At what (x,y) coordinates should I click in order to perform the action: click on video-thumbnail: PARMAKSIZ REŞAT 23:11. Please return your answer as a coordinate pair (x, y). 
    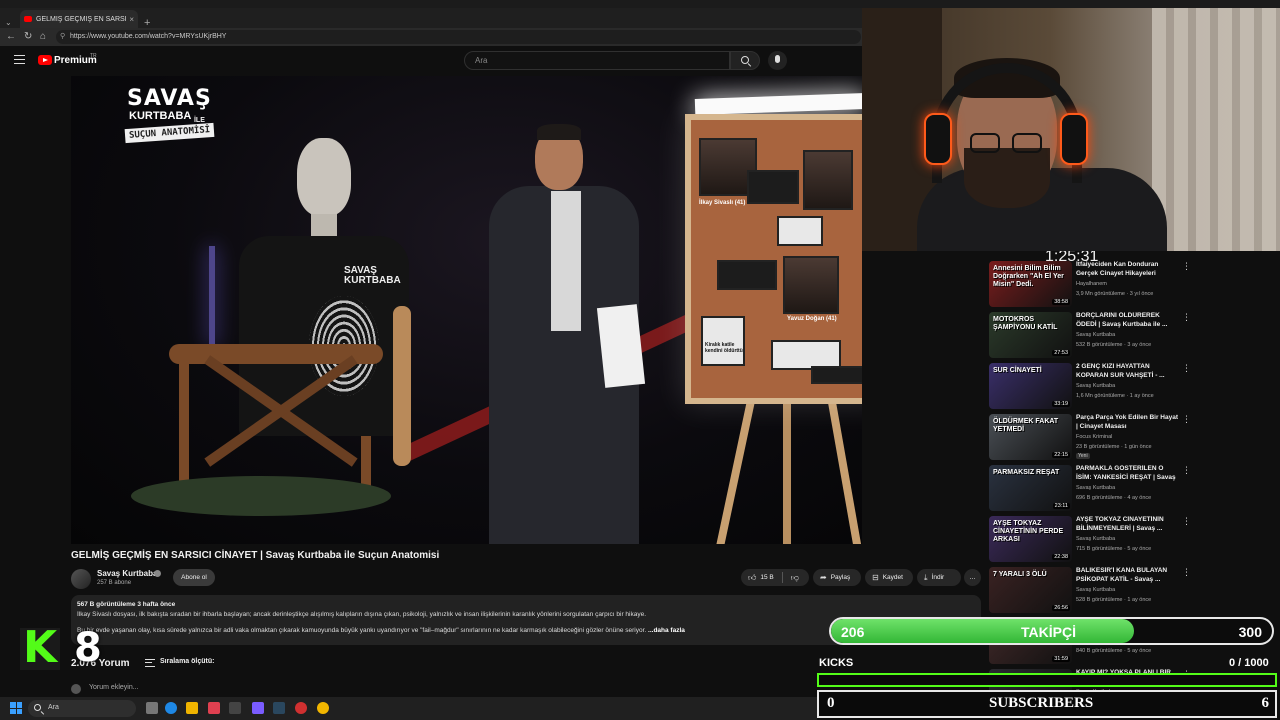
    Looking at the image, I should click on (1030, 488).